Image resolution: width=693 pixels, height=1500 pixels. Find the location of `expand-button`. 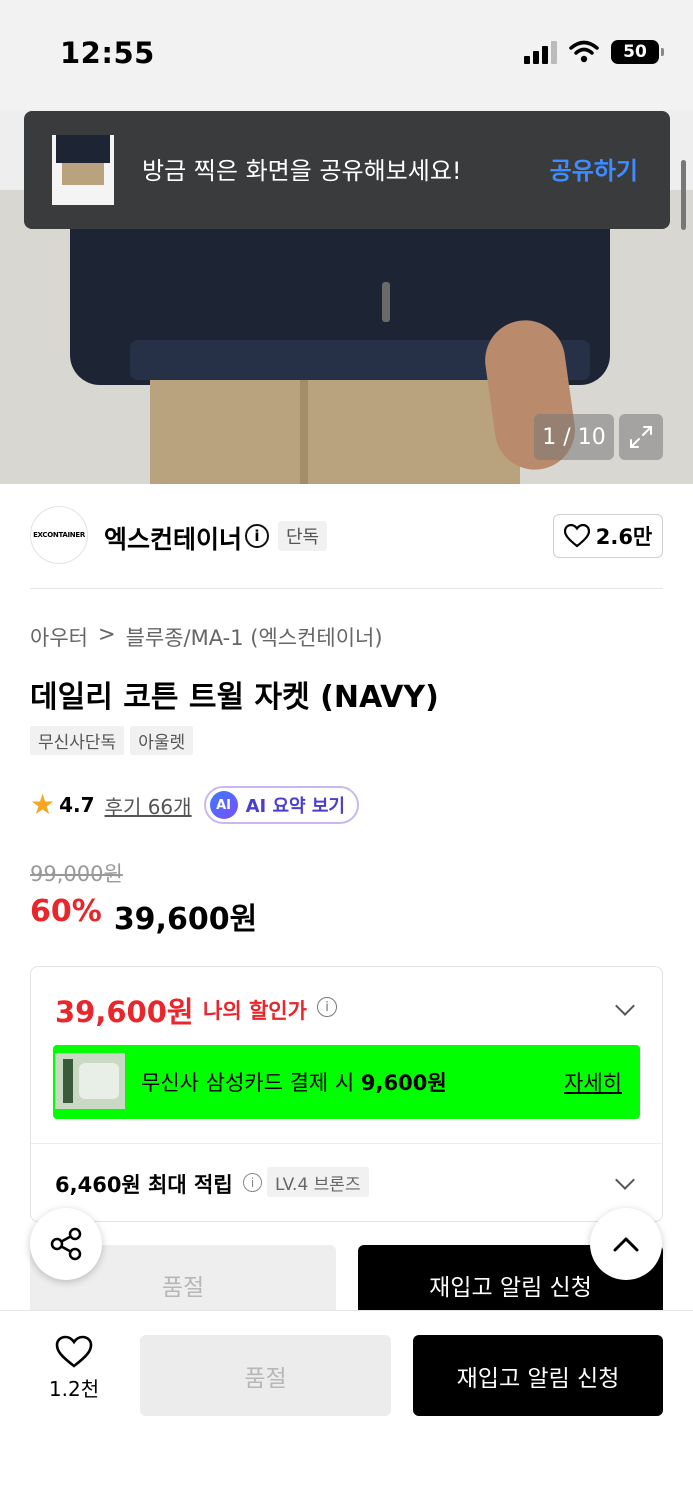

expand-button is located at coordinates (641, 437).